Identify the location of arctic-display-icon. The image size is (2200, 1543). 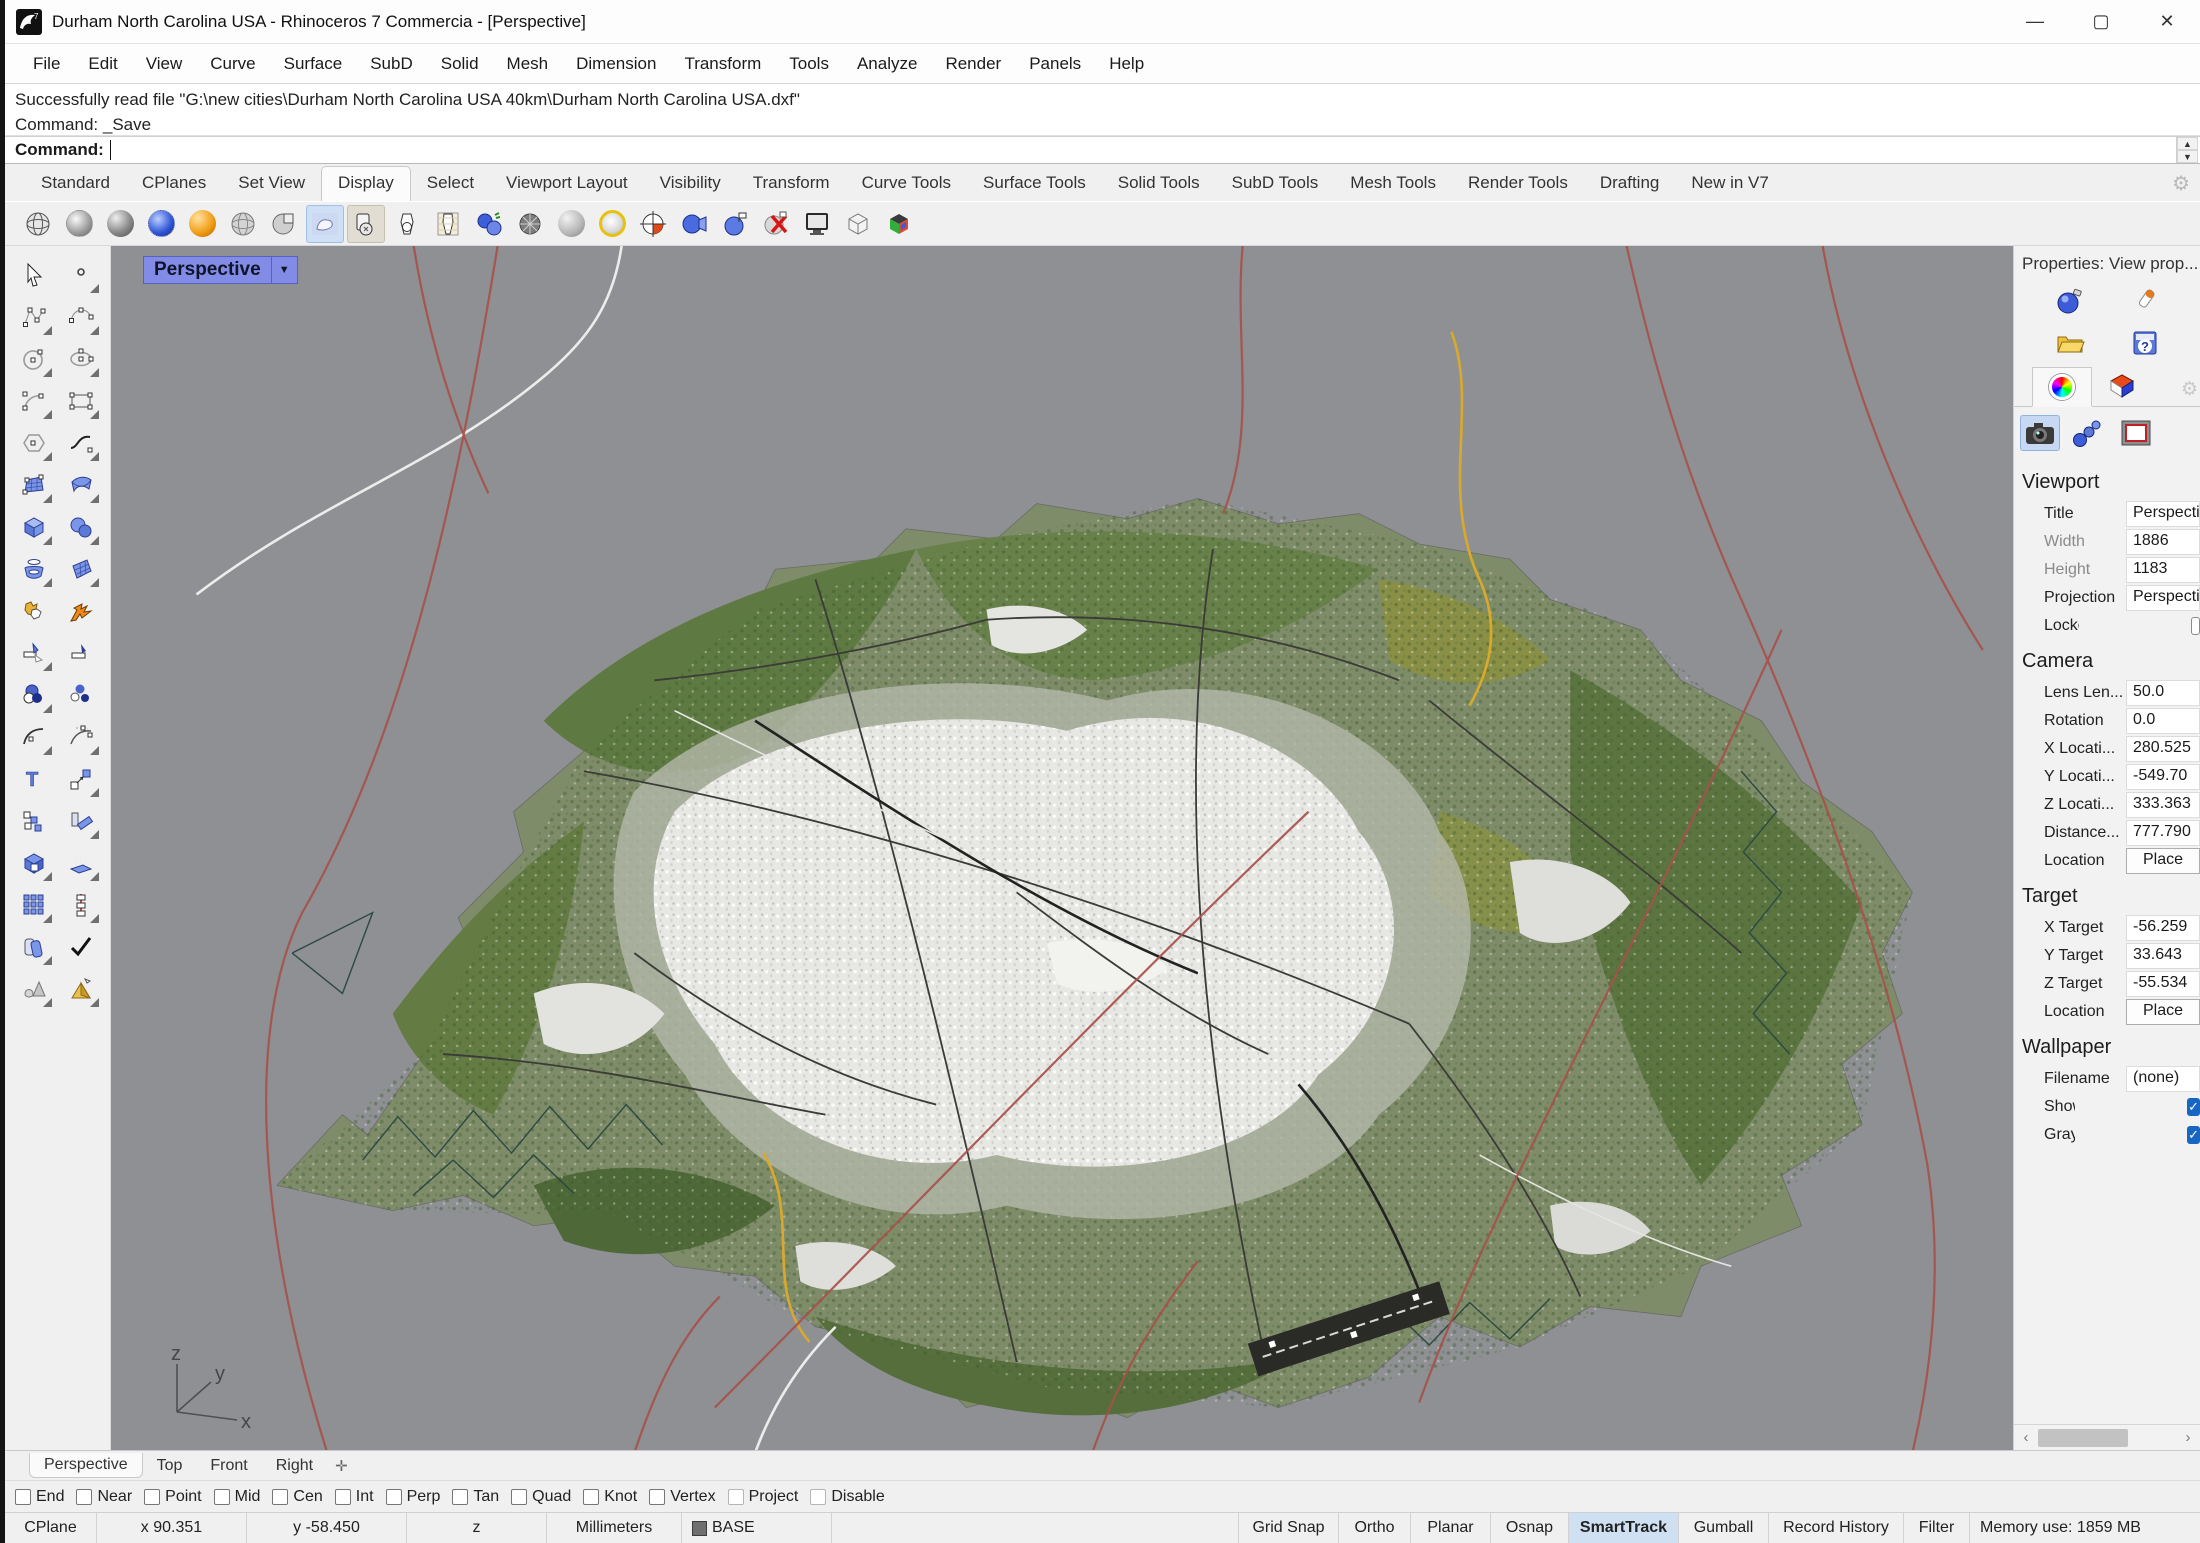
(448, 224).